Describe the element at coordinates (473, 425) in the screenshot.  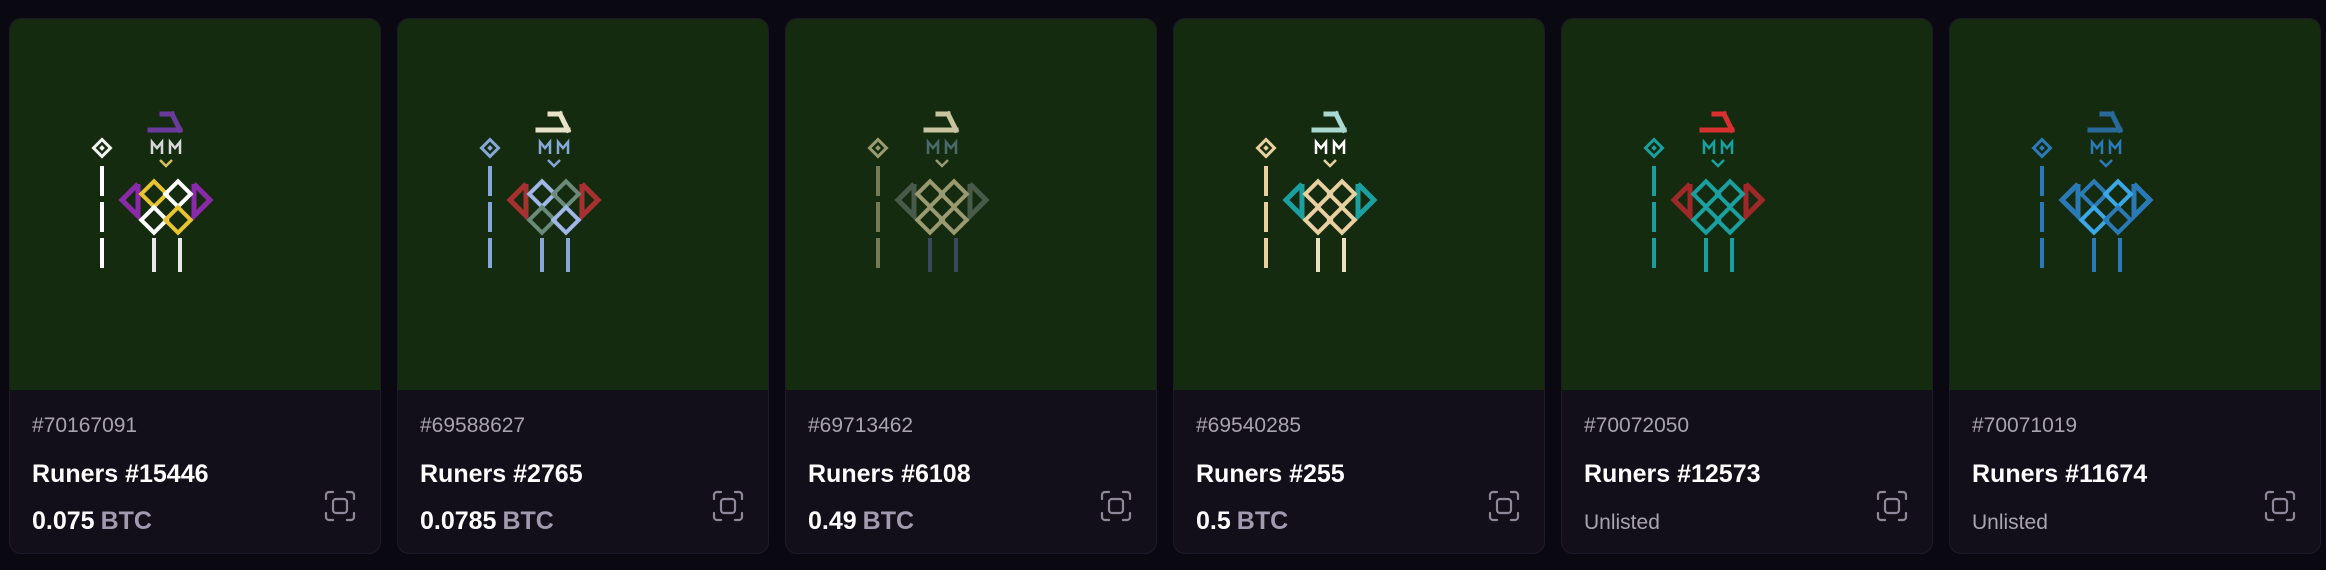
I see `inscription-number: #69588627` at that location.